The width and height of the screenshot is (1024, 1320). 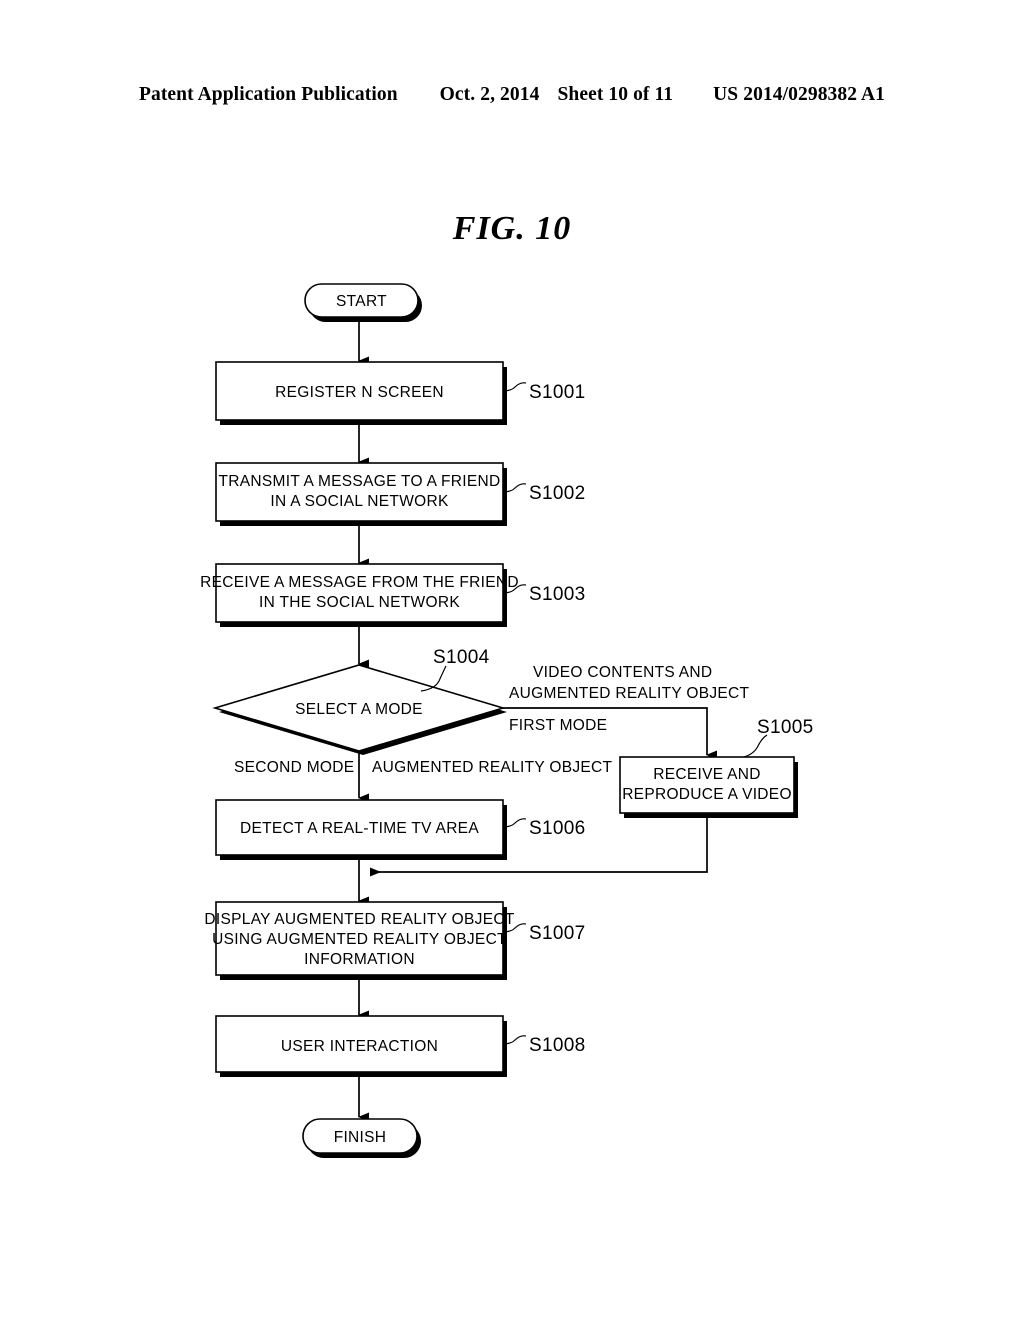 I want to click on edge-label-first-mode-payload-line1: VIDEO CONTENTS AND, so click(x=622, y=672).